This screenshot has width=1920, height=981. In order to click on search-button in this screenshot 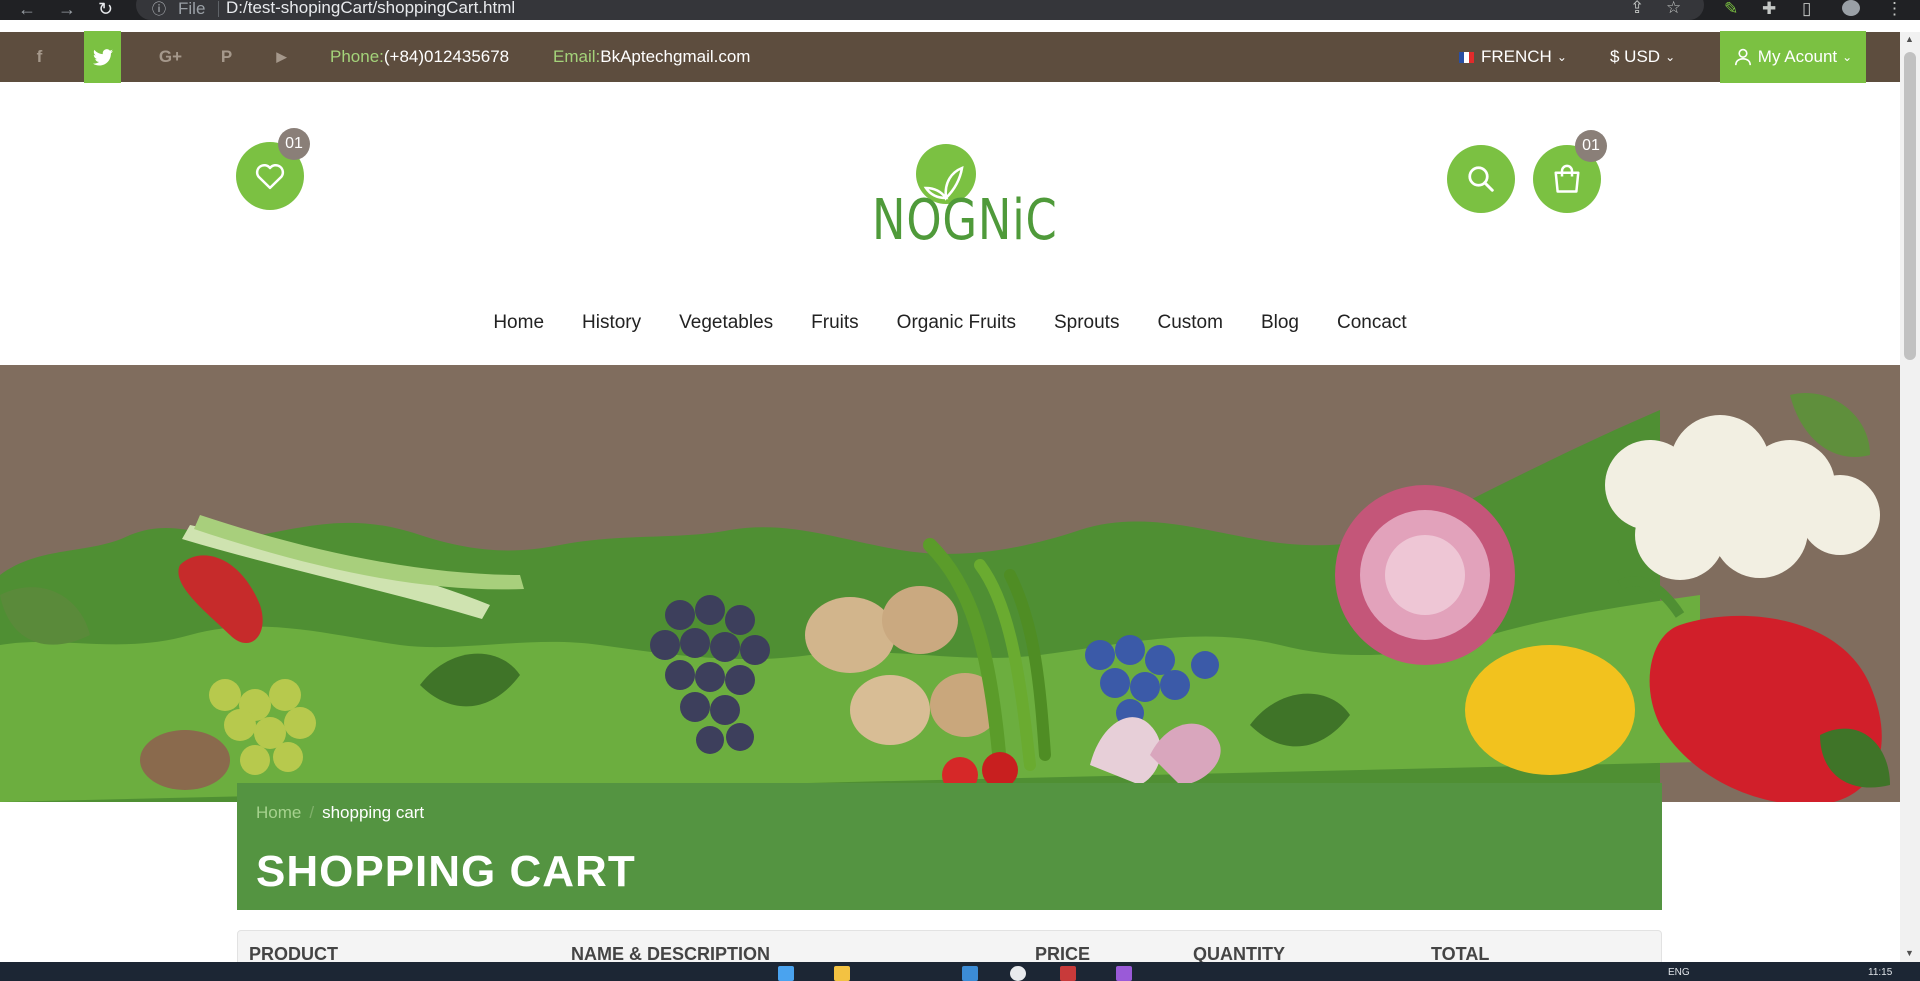, I will do `click(1481, 179)`.